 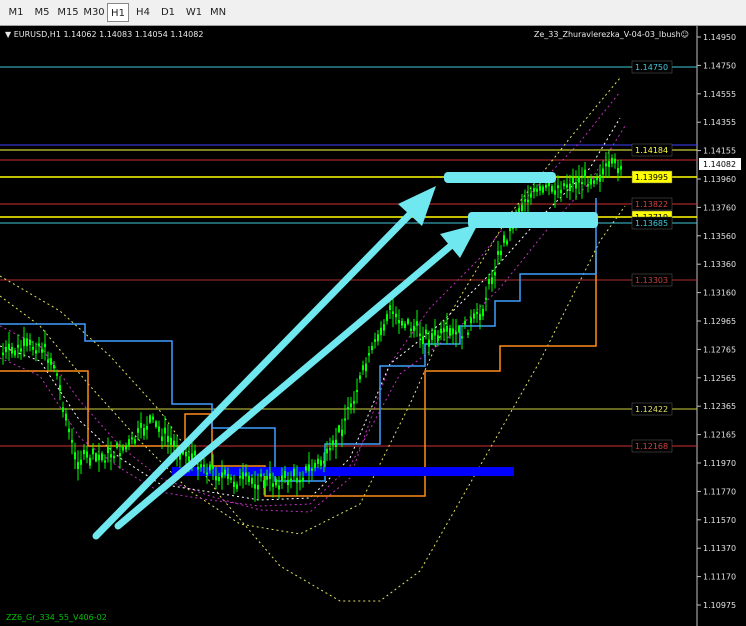 I want to click on timeframe-d1-button: D1, so click(x=168, y=12).